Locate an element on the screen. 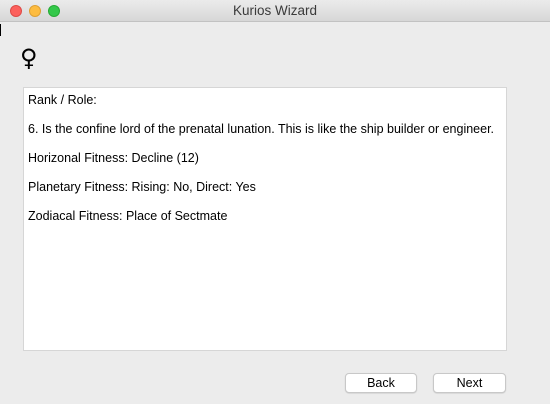  back-button: Back is located at coordinates (381, 383).